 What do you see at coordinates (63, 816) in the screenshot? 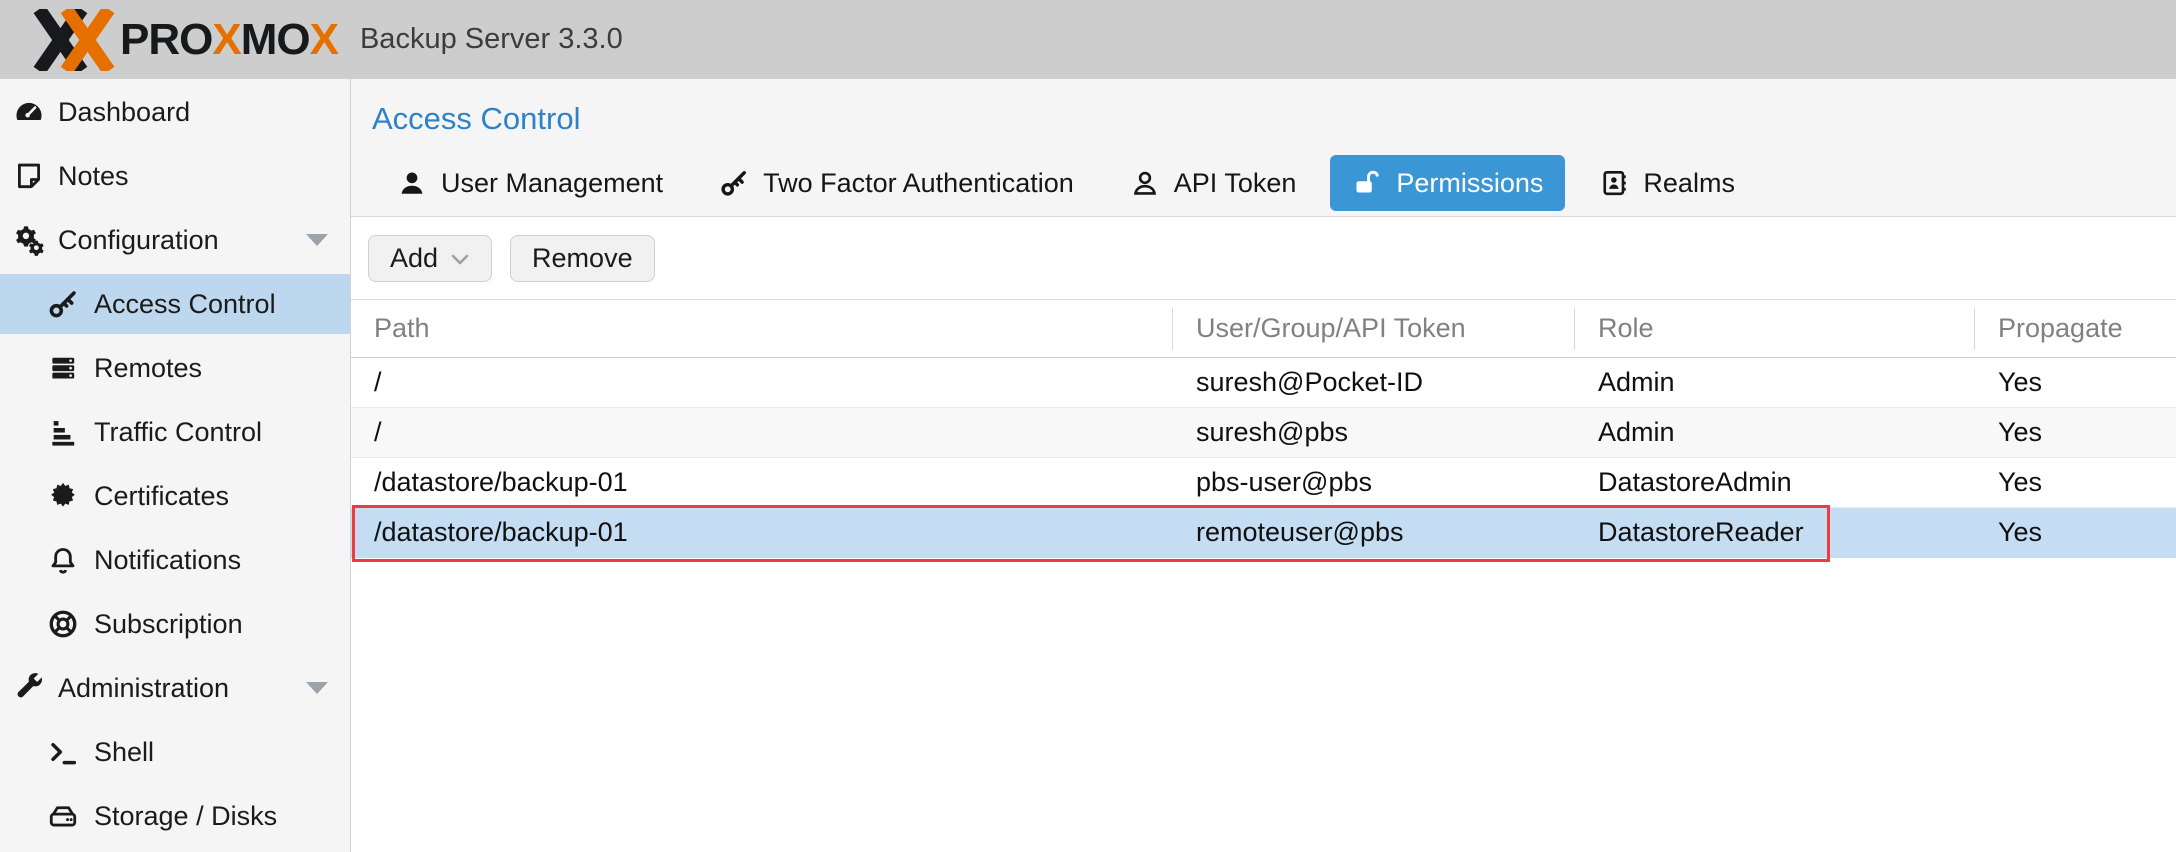
I see `hdd-icon` at bounding box center [63, 816].